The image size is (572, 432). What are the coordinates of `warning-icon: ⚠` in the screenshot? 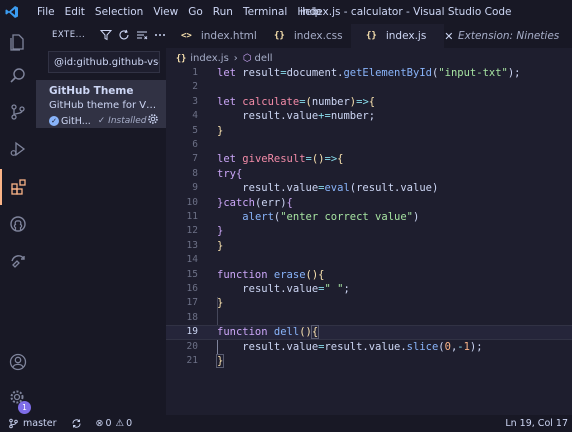 It's located at (120, 423).